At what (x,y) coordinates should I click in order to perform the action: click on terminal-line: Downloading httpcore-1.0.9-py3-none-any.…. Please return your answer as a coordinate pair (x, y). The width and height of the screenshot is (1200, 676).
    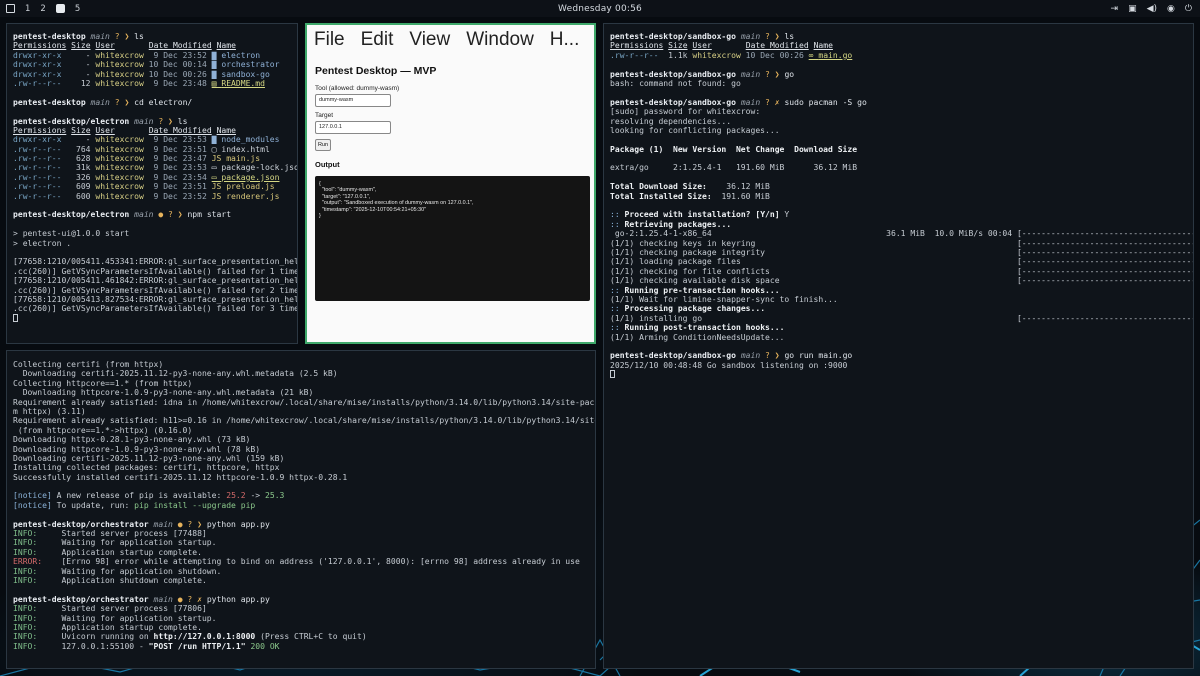
    Looking at the image, I should click on (304, 392).